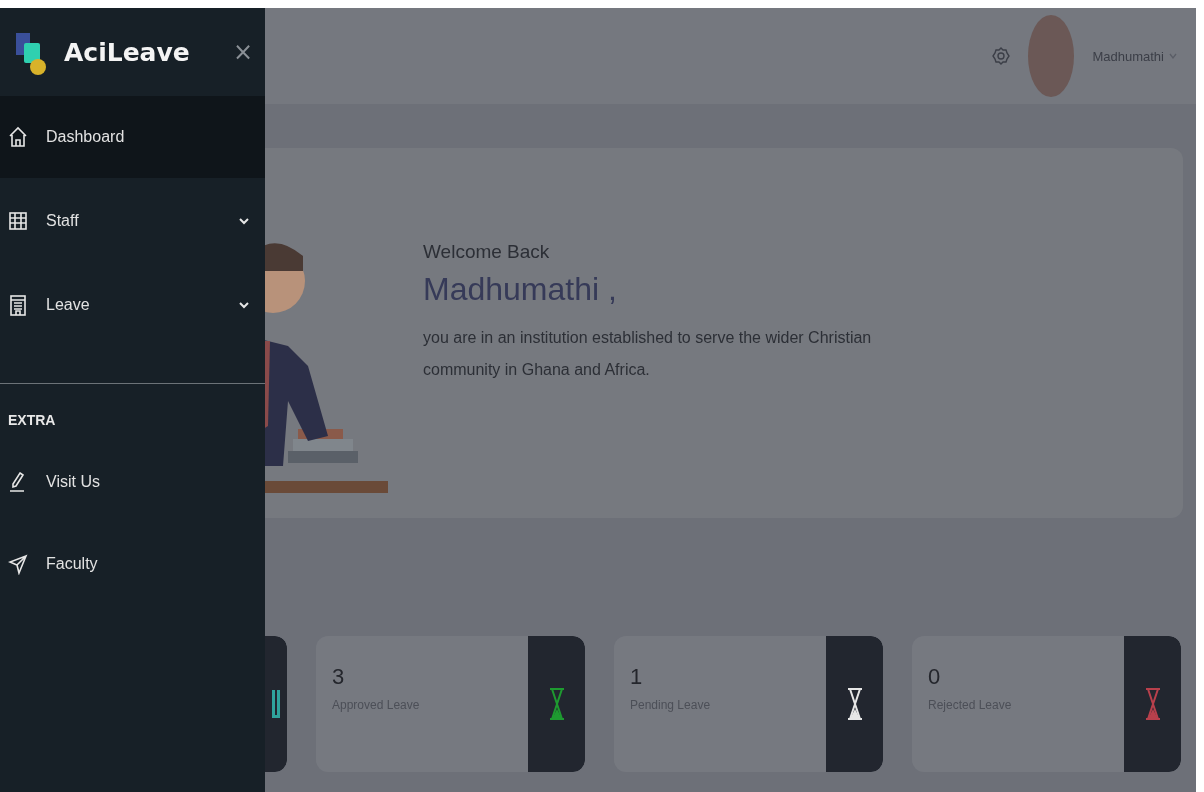 This screenshot has width=1204, height=792. I want to click on grid-icon, so click(18, 221).